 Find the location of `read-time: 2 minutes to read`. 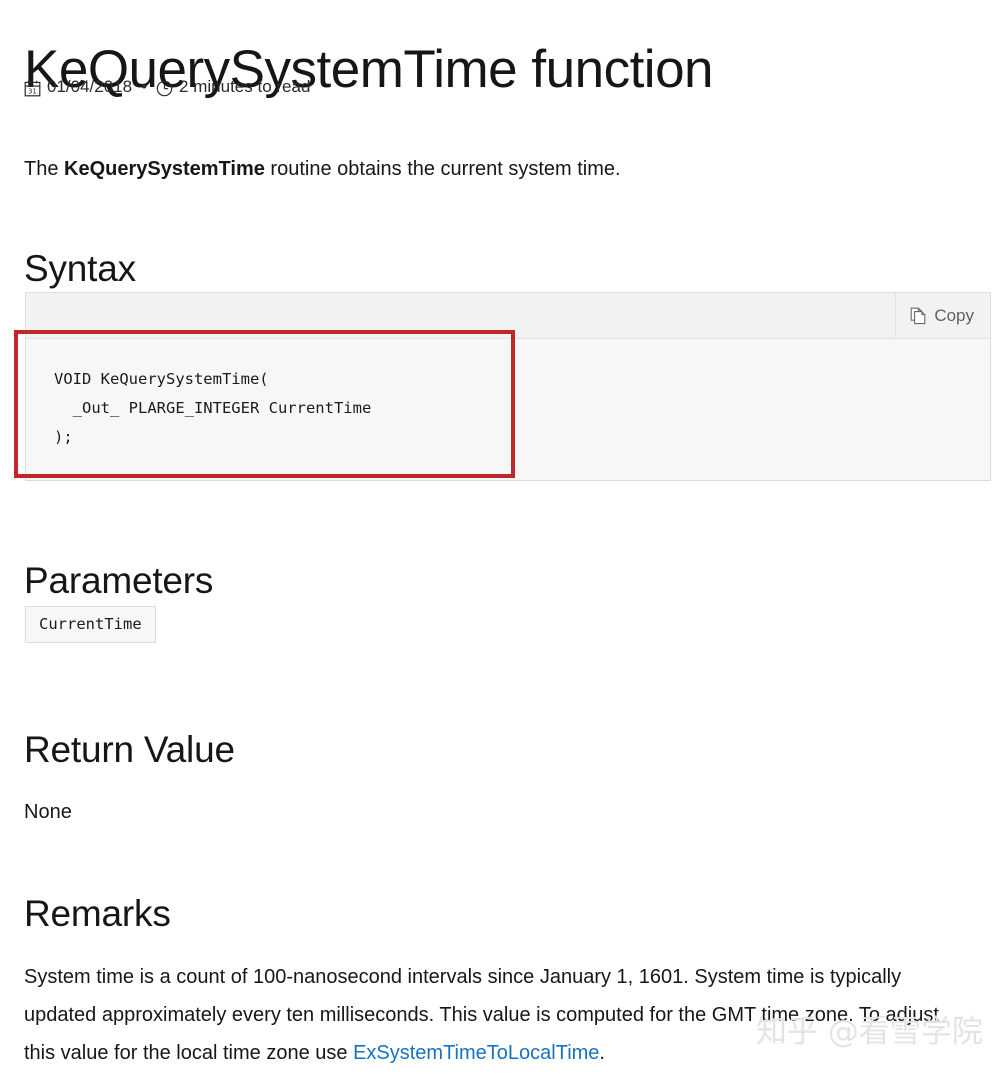

read-time: 2 minutes to read is located at coordinates (245, 86).